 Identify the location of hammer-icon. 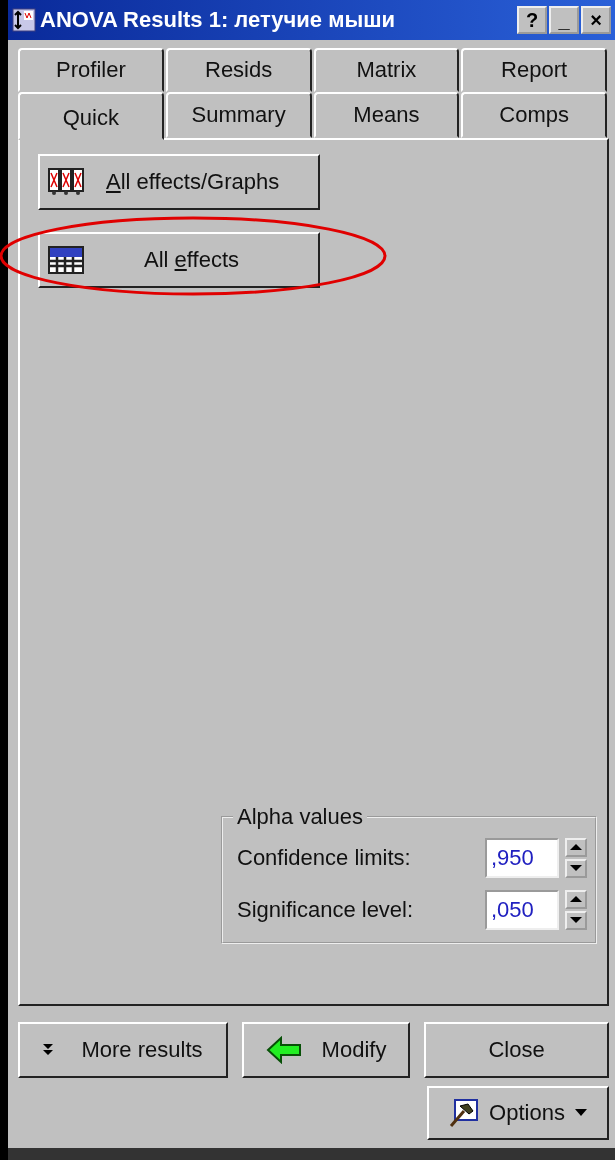
(464, 1113).